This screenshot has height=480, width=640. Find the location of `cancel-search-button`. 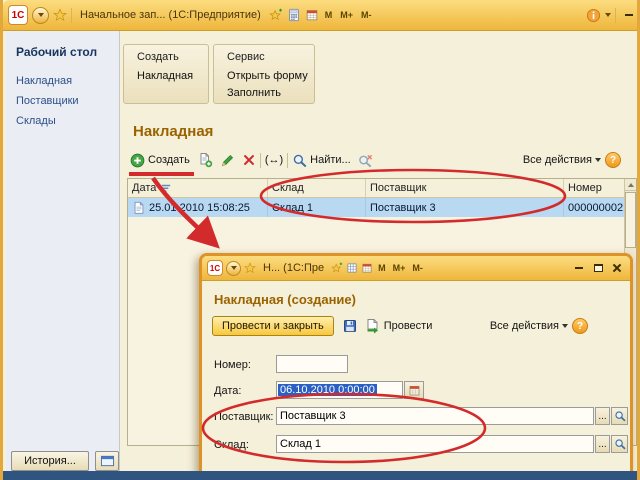

cancel-search-button is located at coordinates (365, 160).